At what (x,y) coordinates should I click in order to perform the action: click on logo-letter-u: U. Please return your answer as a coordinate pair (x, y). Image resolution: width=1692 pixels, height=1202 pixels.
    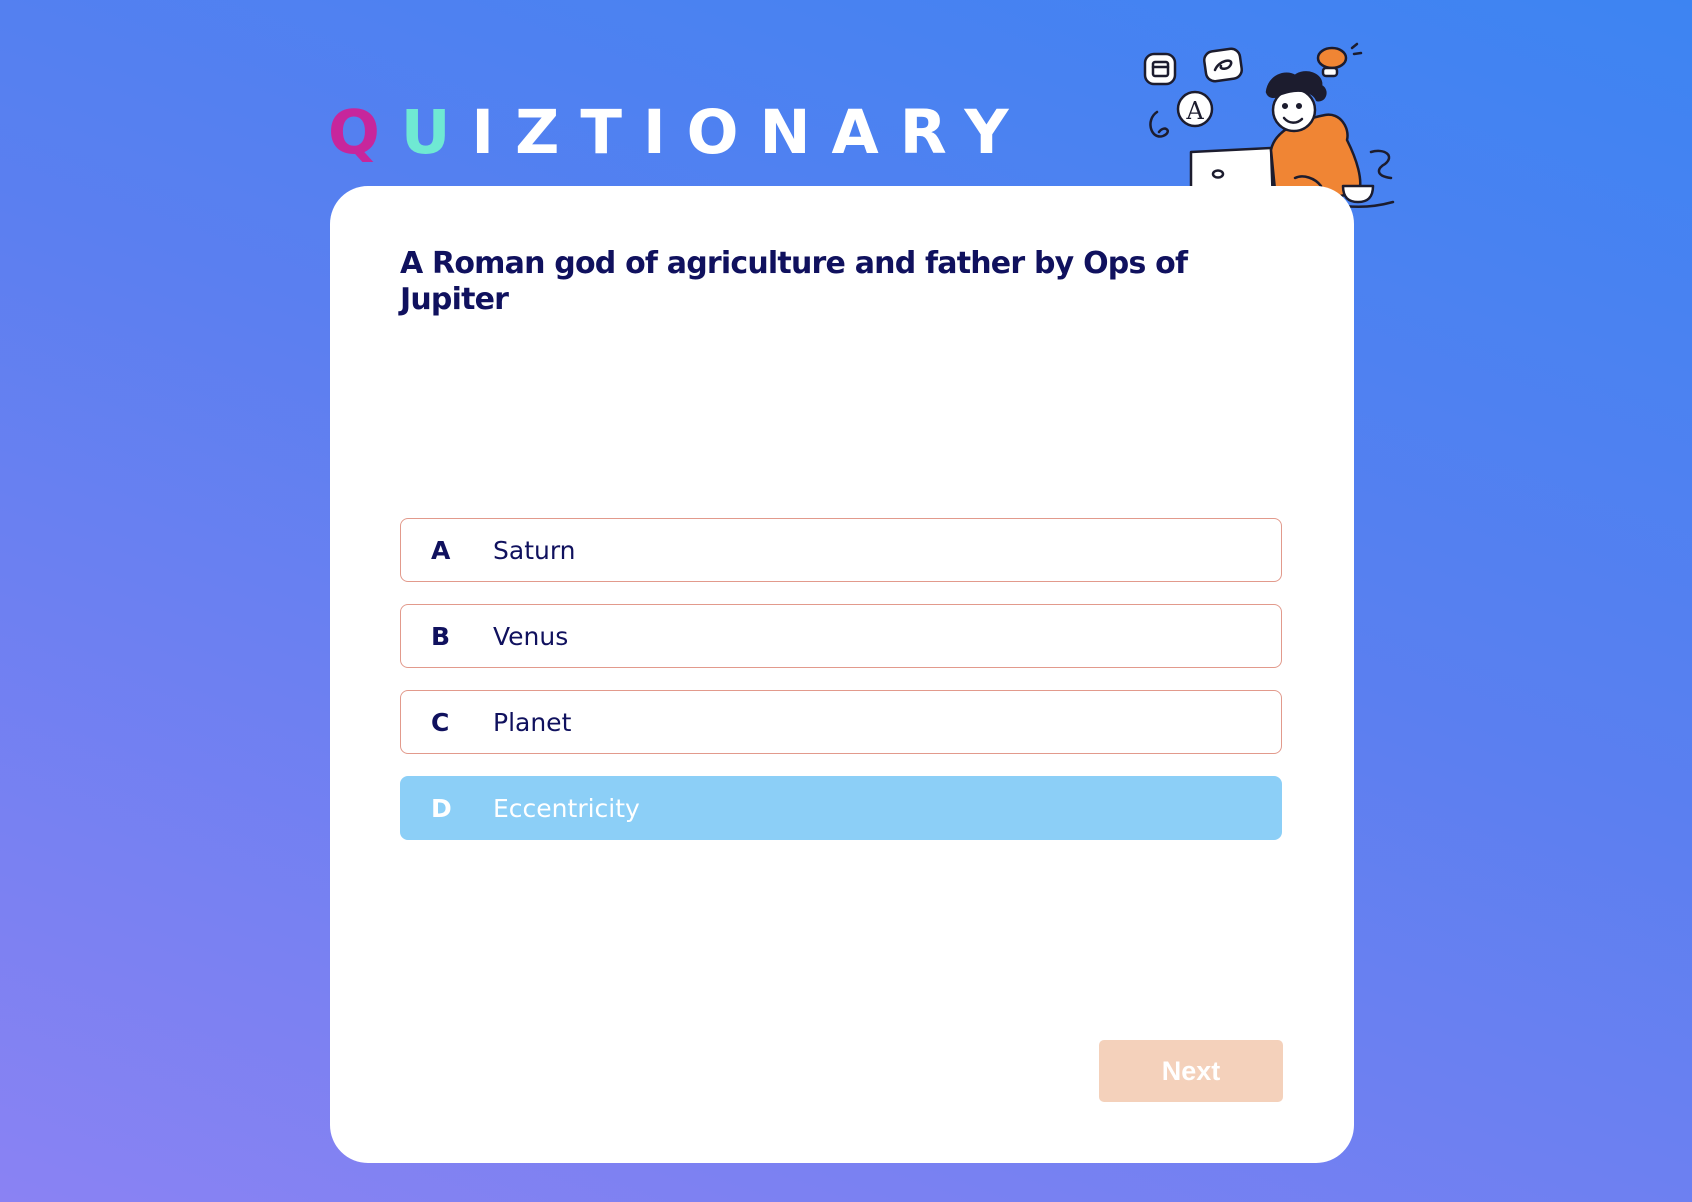
    Looking at the image, I should click on (436, 132).